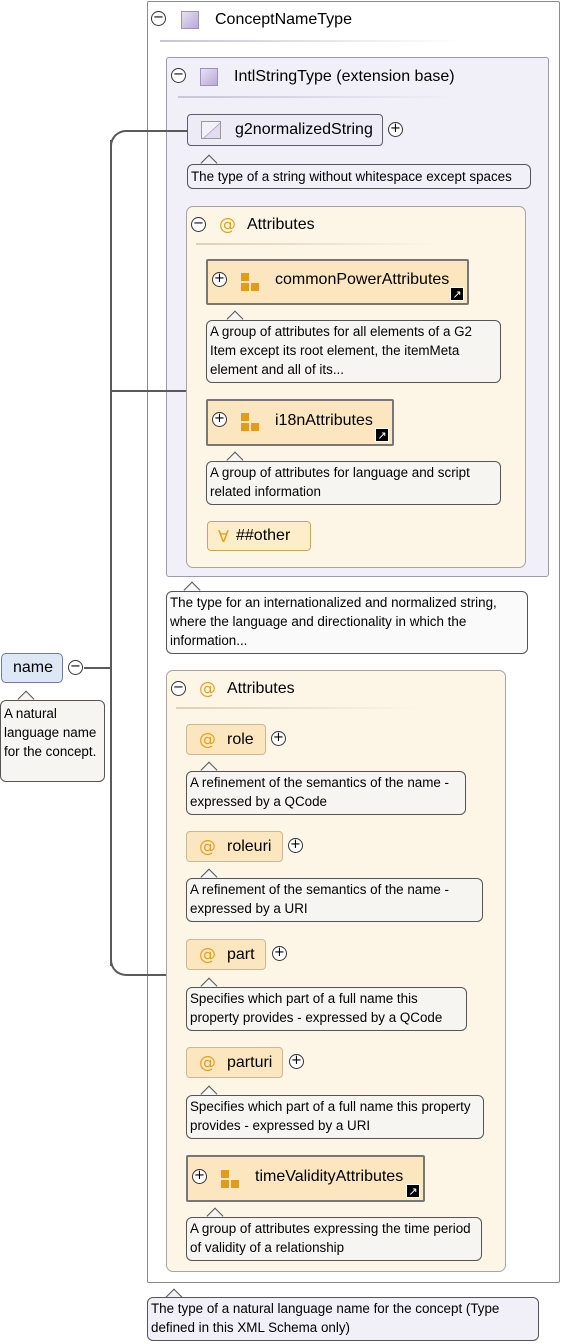 This screenshot has width=562, height=1344. Describe the element at coordinates (283, 19) in the screenshot. I see `complex-type-title: ConceptNameType` at that location.